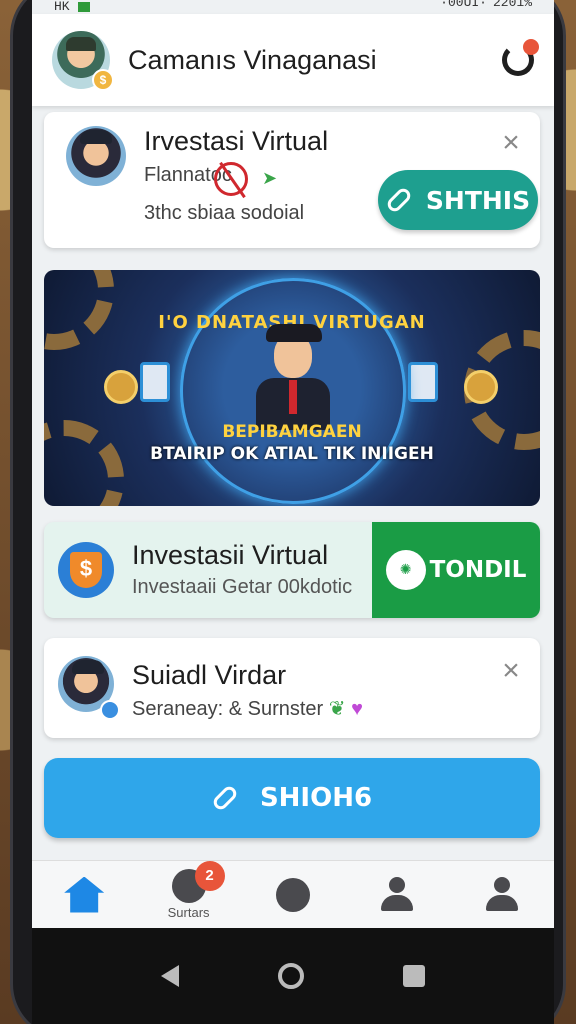 This screenshot has width=576, height=1024. Describe the element at coordinates (463, 5) in the screenshot. I see `signal-label: ·00UI·` at that location.